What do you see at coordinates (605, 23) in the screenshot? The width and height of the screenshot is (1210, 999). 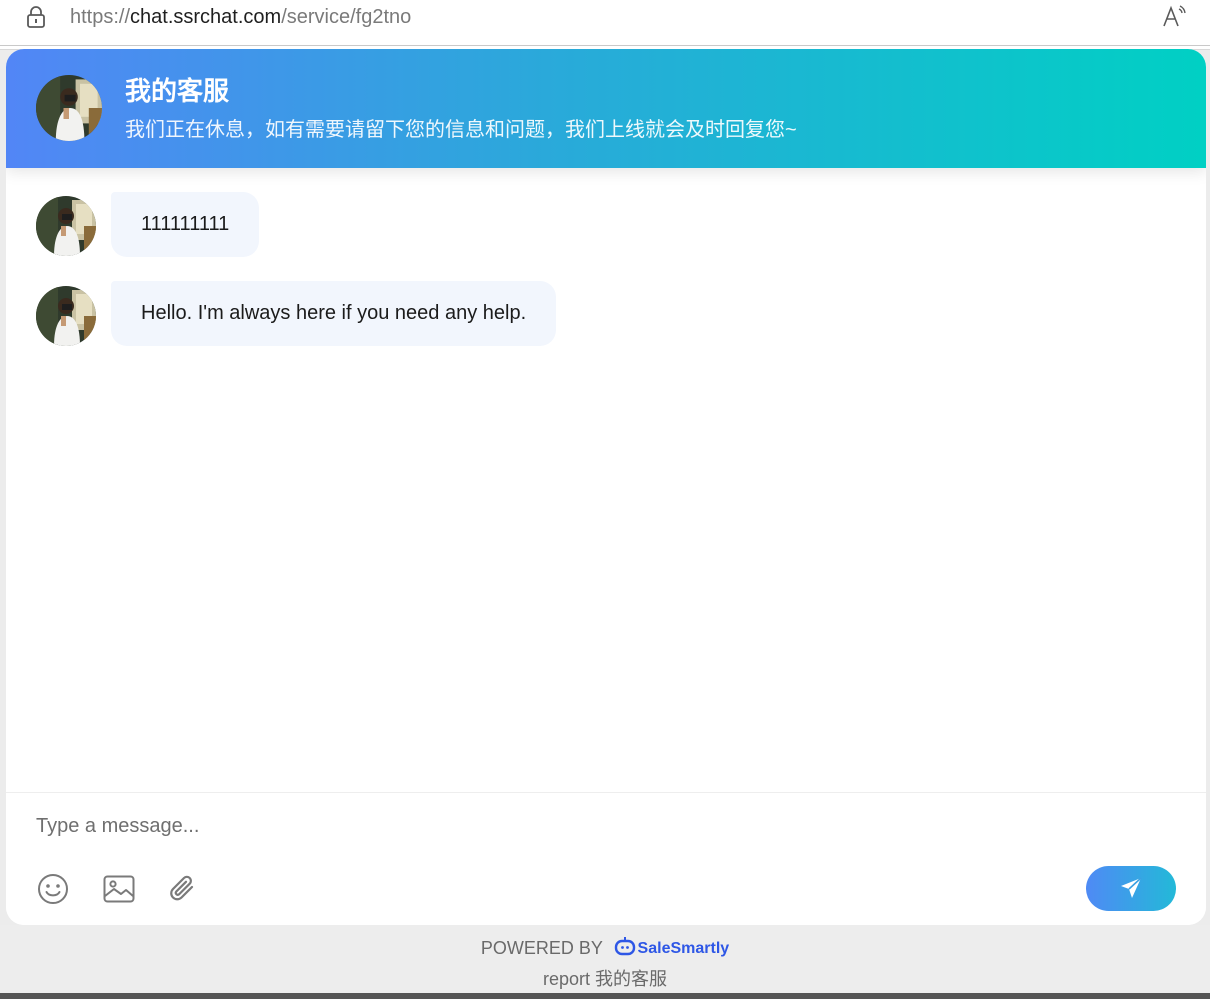 I see `browser-address-bar: https://chat.ssrchat.com/service/fg2tno` at bounding box center [605, 23].